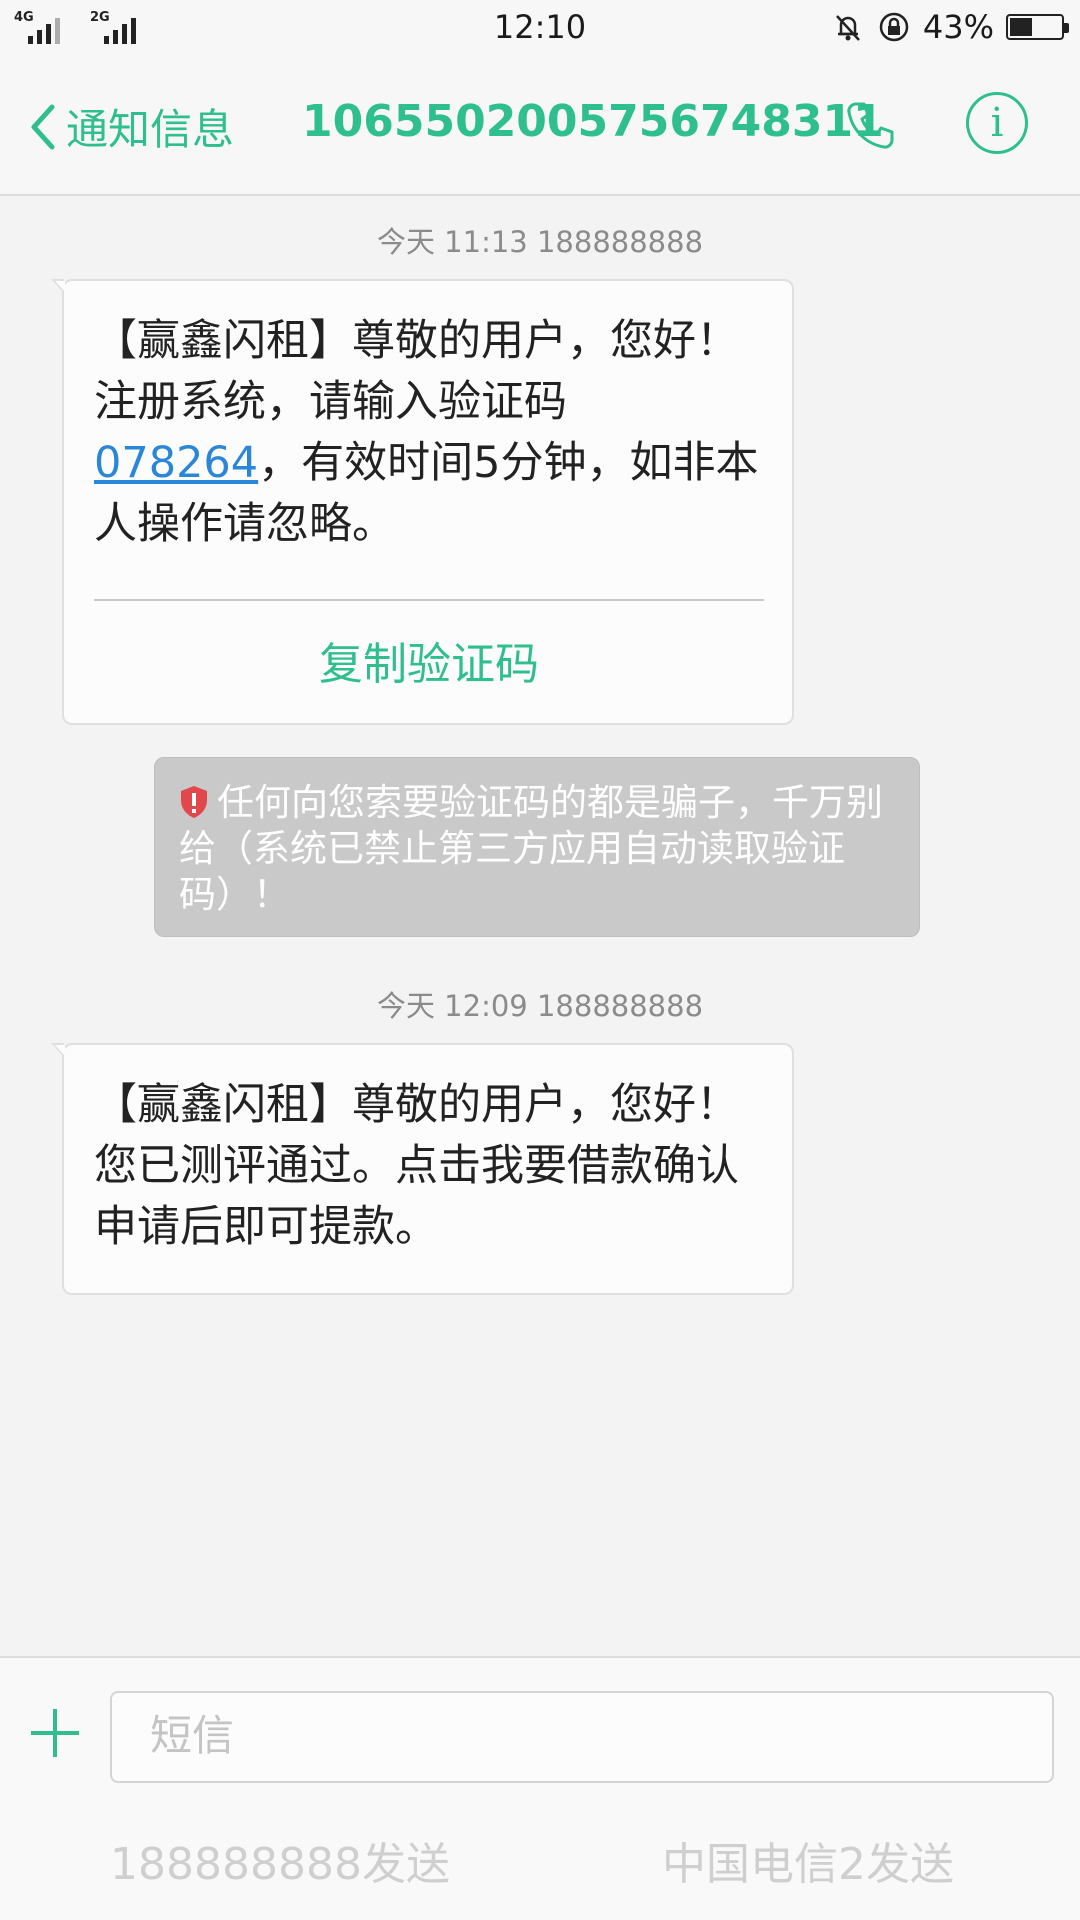 The image size is (1080, 1920). Describe the element at coordinates (540, 242) in the screenshot. I see `message-timestamp: 今天 11:13 188888888` at that location.